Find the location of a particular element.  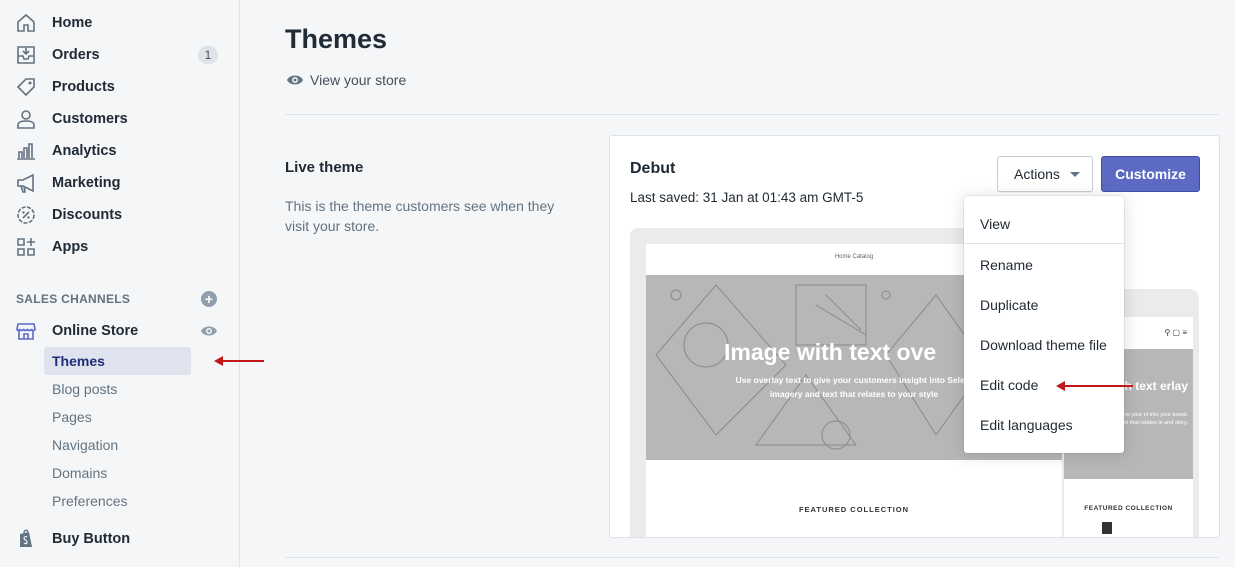

apps-icon is located at coordinates (26, 247).